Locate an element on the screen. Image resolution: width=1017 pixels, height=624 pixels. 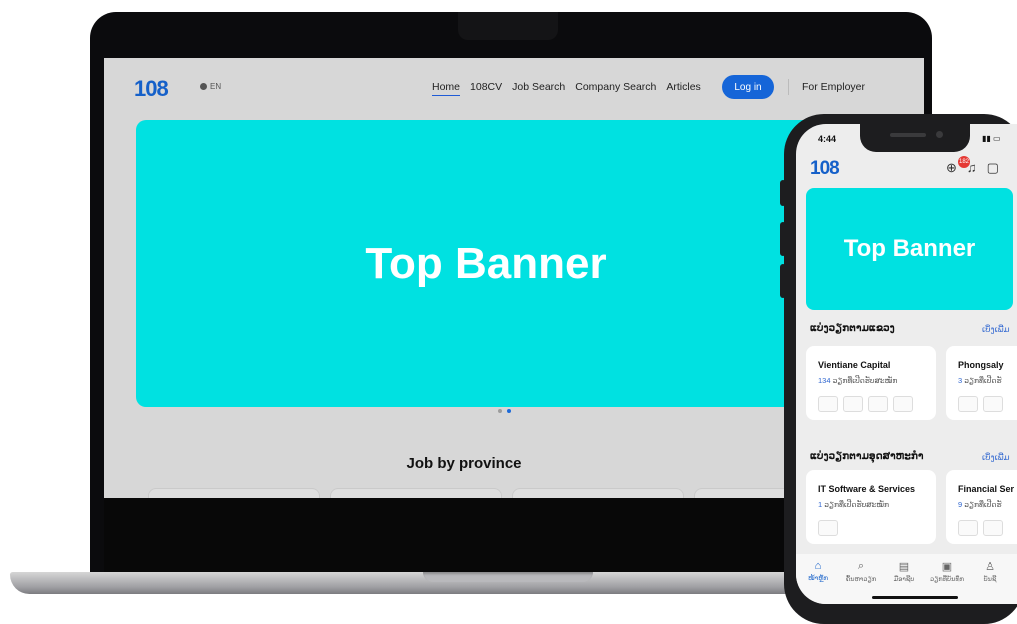
home-indicator is located at coordinates (915, 597).